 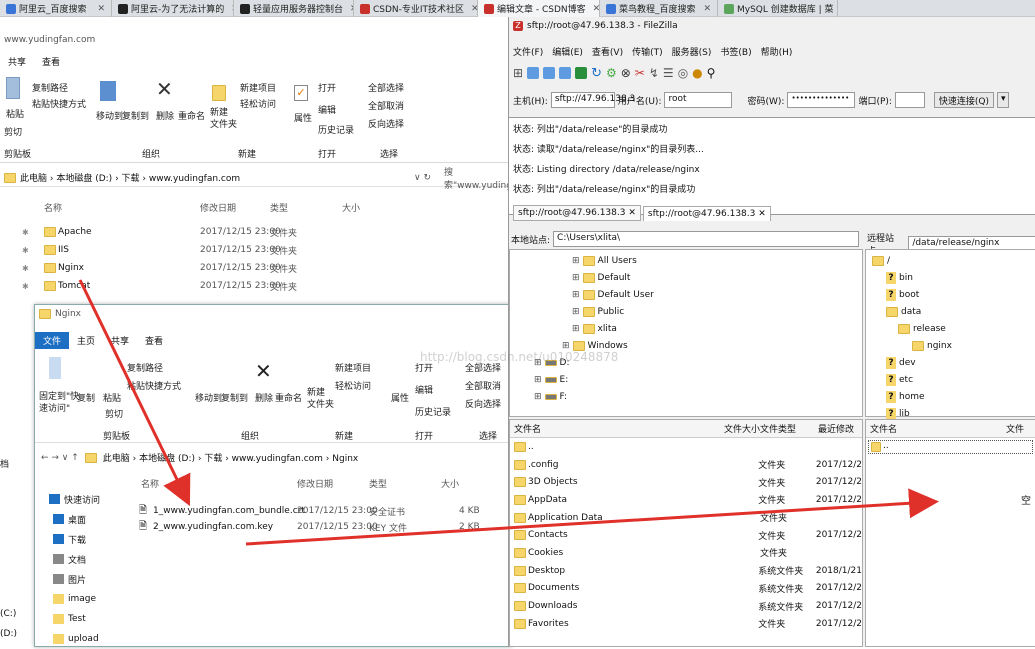 What do you see at coordinates (592, 517) in the screenshot?
I see `arrow-cert-to-remote` at bounding box center [592, 517].